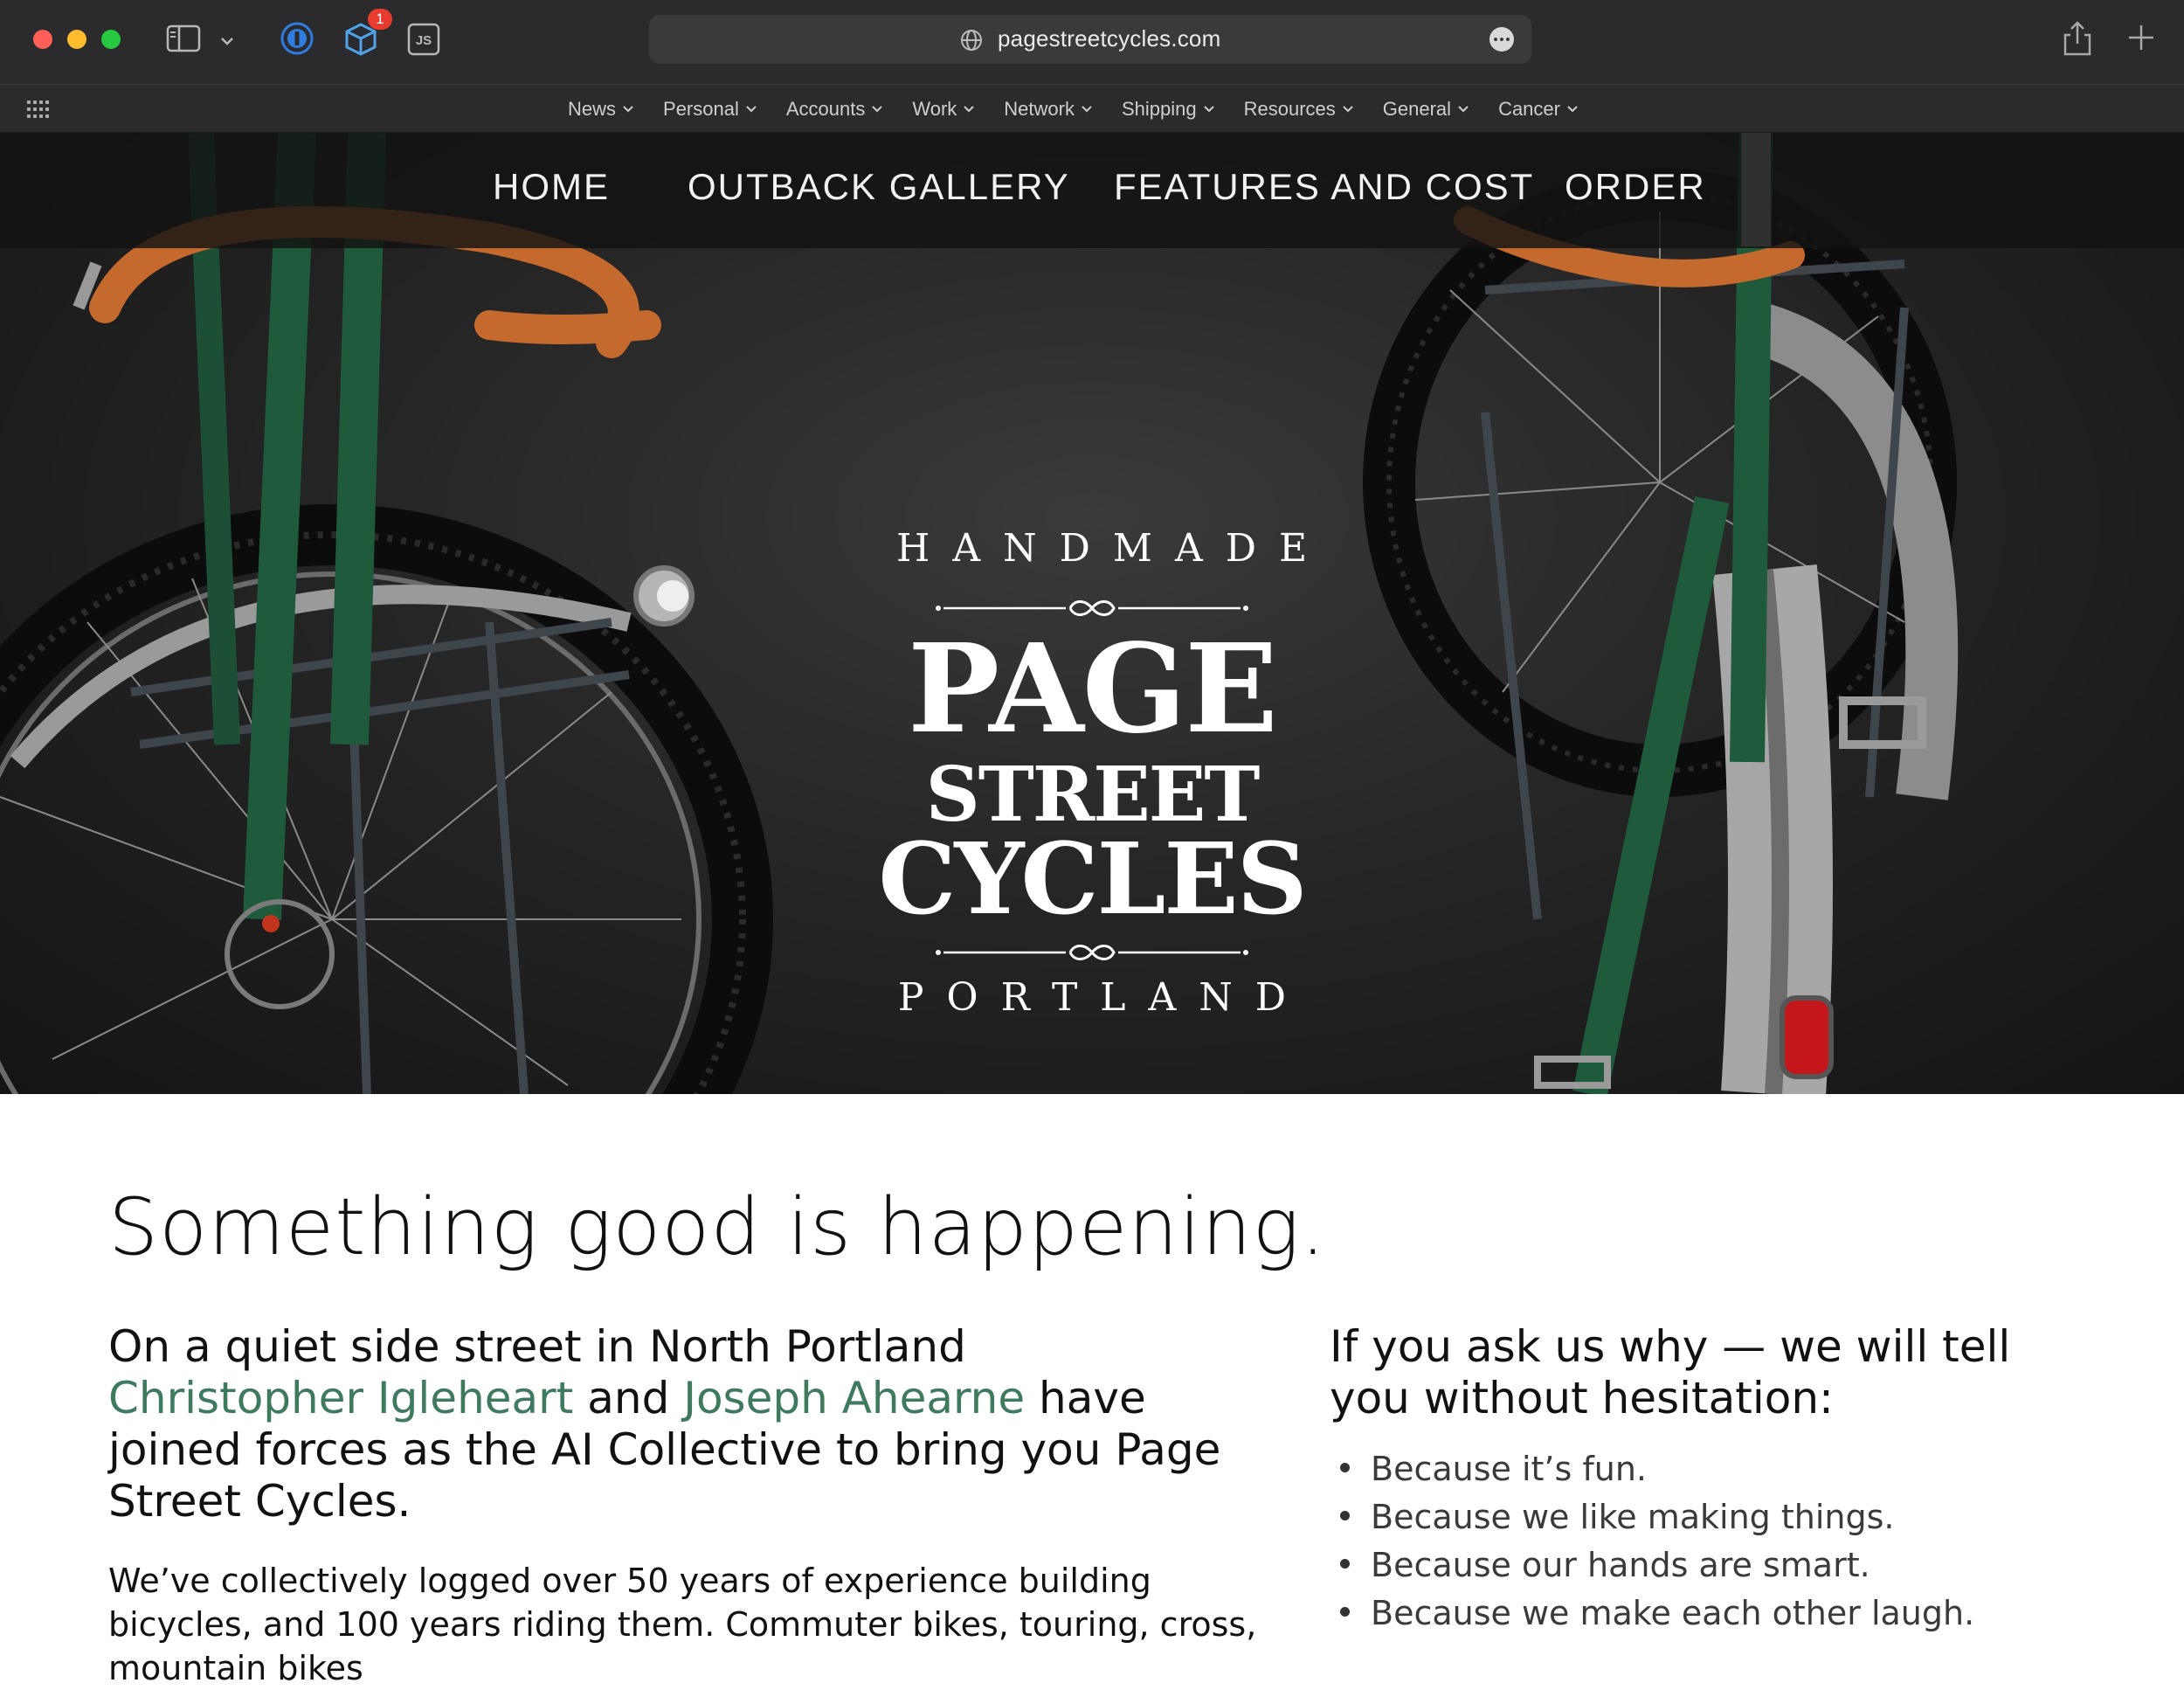 Image resolution: width=2184 pixels, height=1690 pixels. Describe the element at coordinates (971, 42) in the screenshot. I see `globe-icon` at that location.